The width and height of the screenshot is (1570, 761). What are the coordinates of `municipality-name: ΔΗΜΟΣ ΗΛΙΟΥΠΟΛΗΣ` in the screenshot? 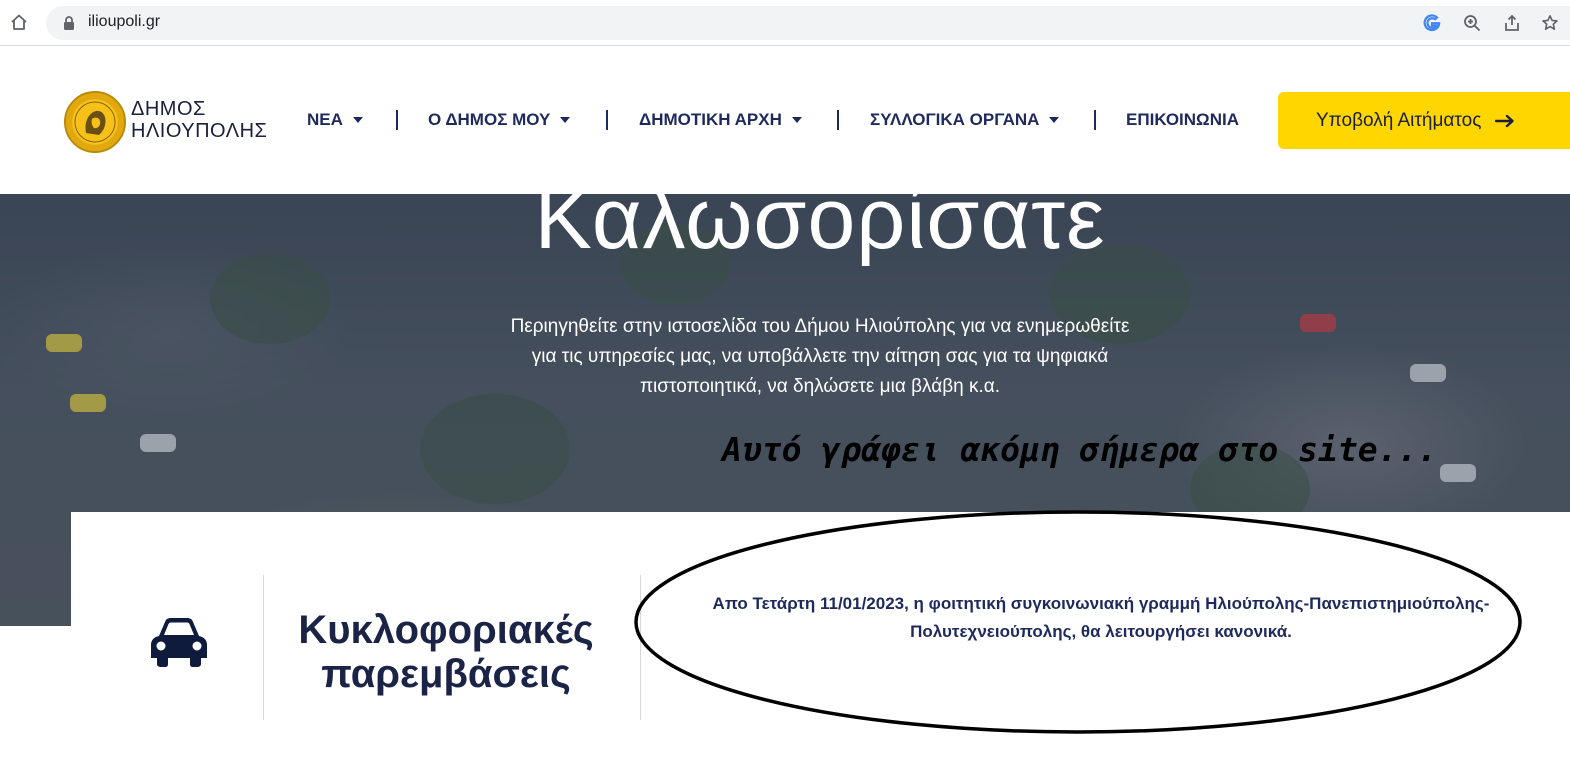 It's located at (199, 120).